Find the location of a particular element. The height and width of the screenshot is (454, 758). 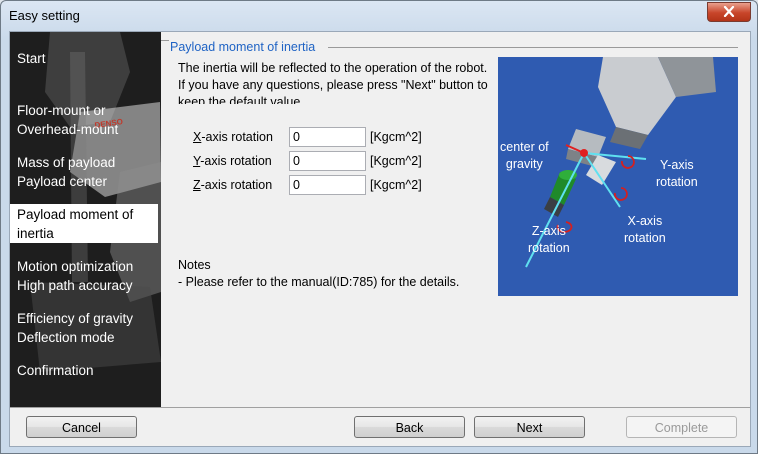

y-axis-rotation-input is located at coordinates (327, 161).